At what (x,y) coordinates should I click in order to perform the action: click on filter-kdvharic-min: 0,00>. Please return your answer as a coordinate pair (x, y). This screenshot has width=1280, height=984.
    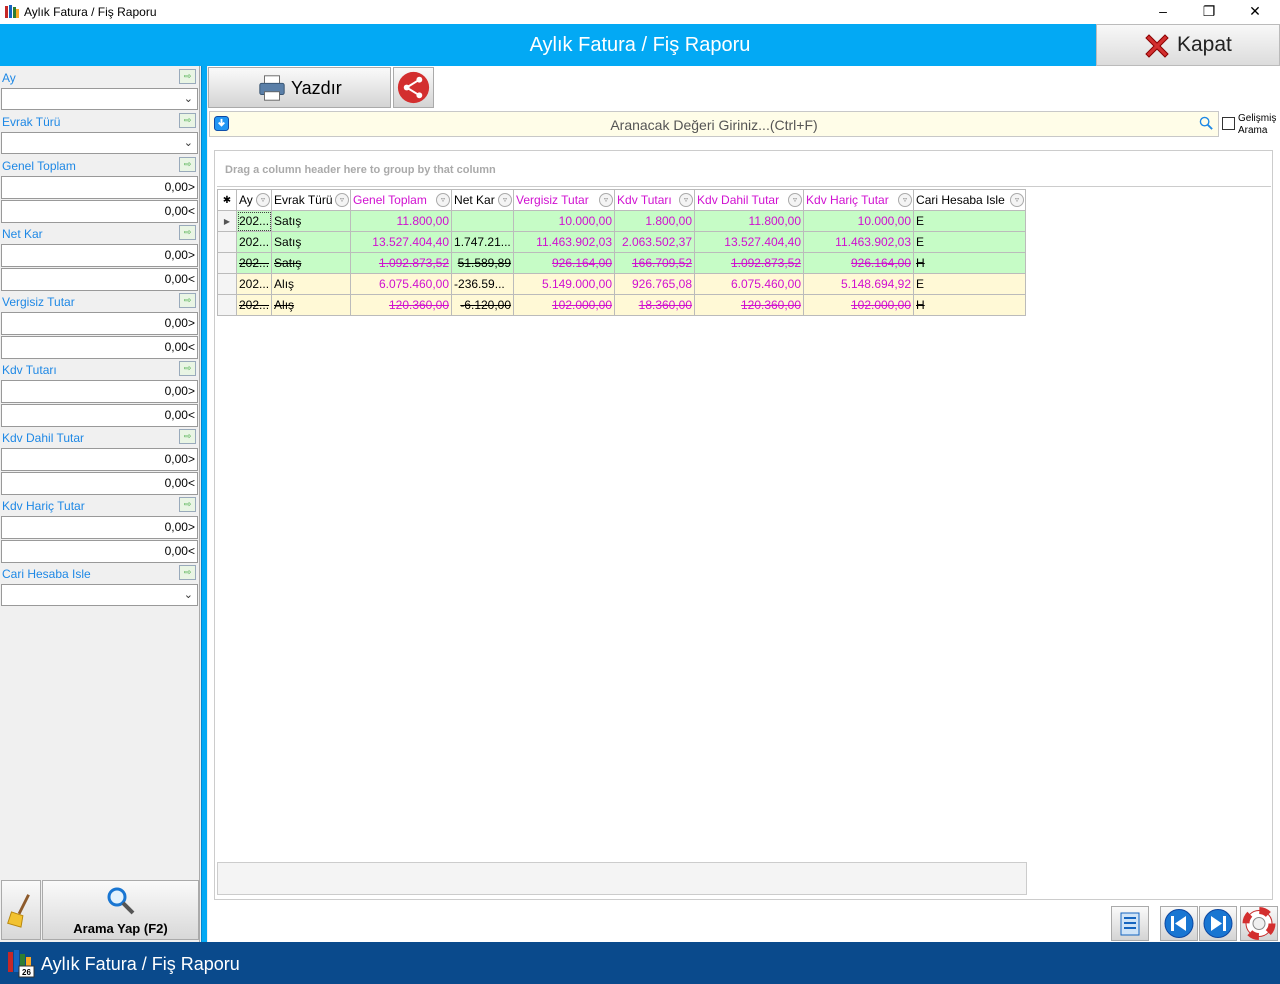
    Looking at the image, I should click on (99, 527).